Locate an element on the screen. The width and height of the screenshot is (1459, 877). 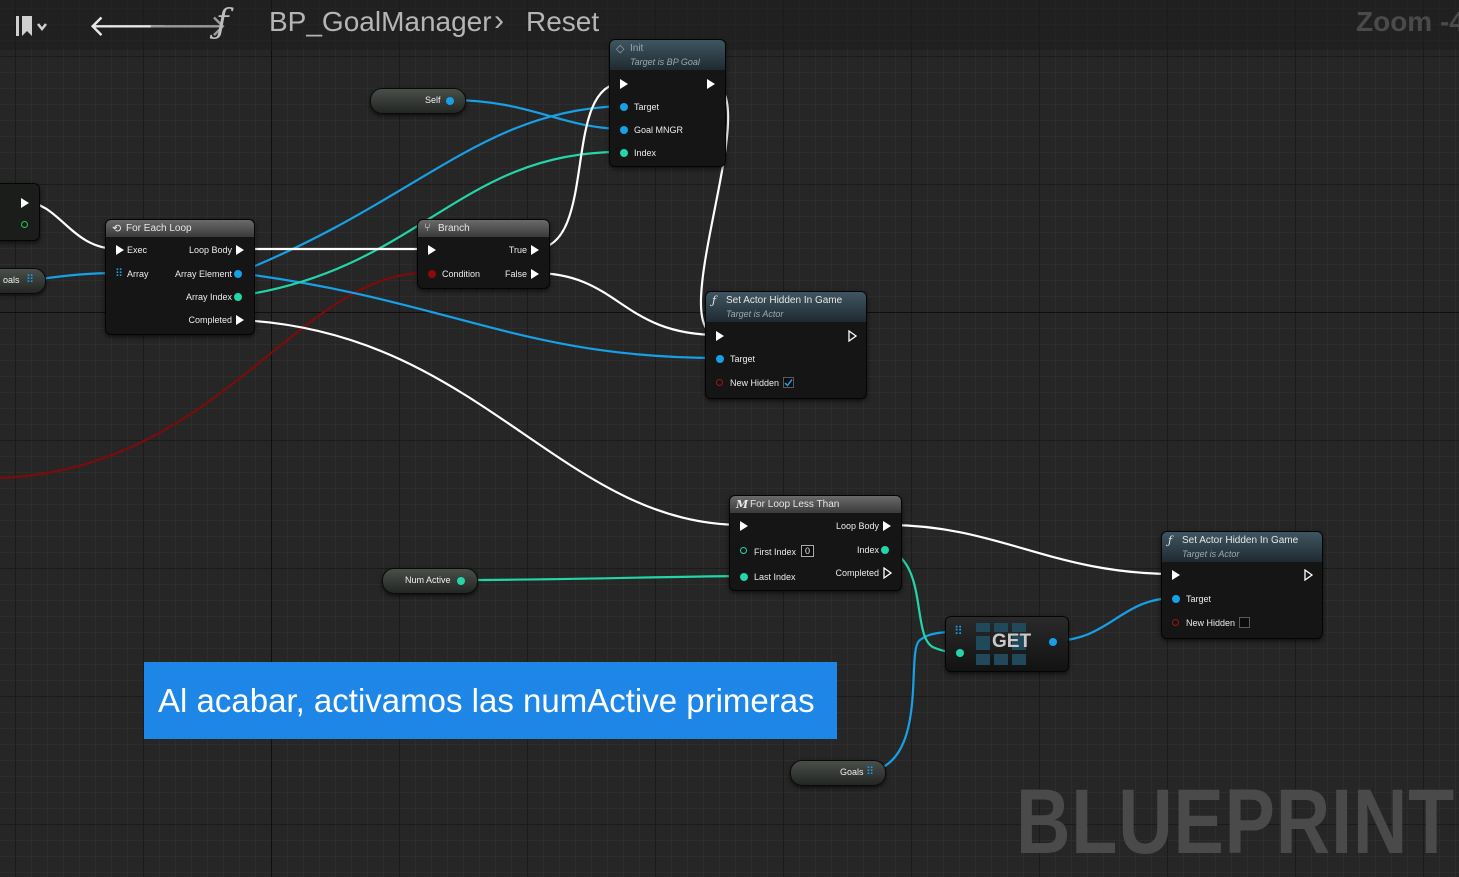
zoom-label: Zoom -4 is located at coordinates (1407, 21).